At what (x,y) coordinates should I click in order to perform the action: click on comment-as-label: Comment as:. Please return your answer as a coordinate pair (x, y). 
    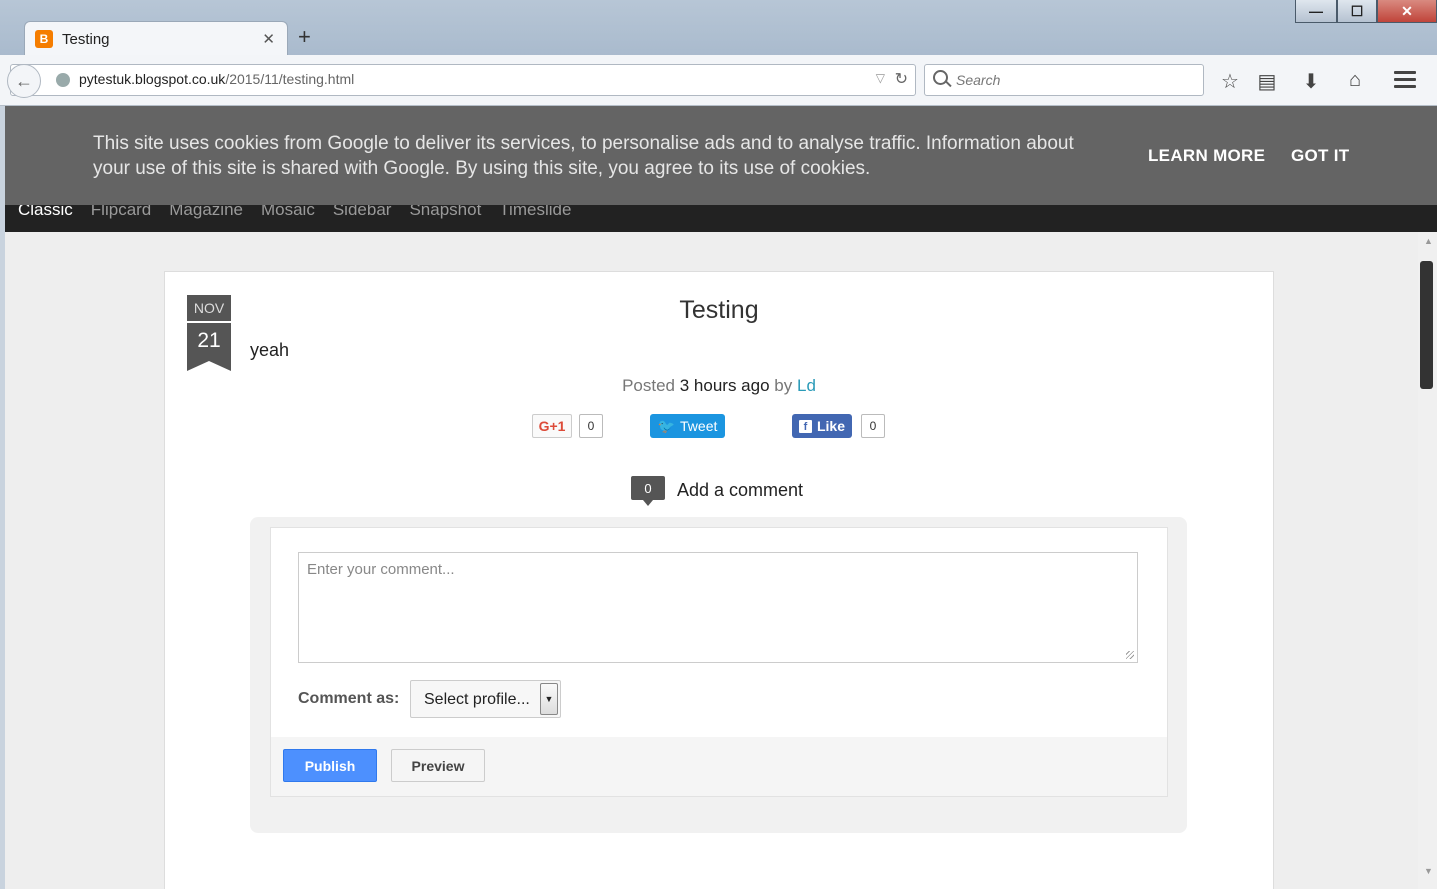
    Looking at the image, I should click on (349, 698).